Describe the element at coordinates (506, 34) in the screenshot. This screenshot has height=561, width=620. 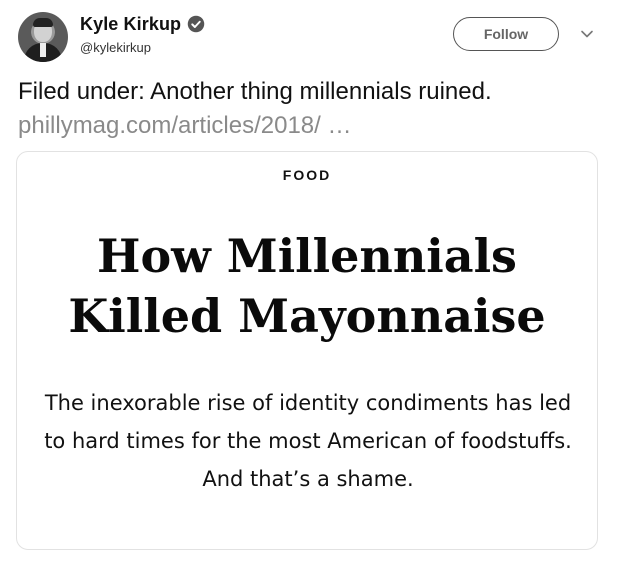
I see `follow-button: Follow` at that location.